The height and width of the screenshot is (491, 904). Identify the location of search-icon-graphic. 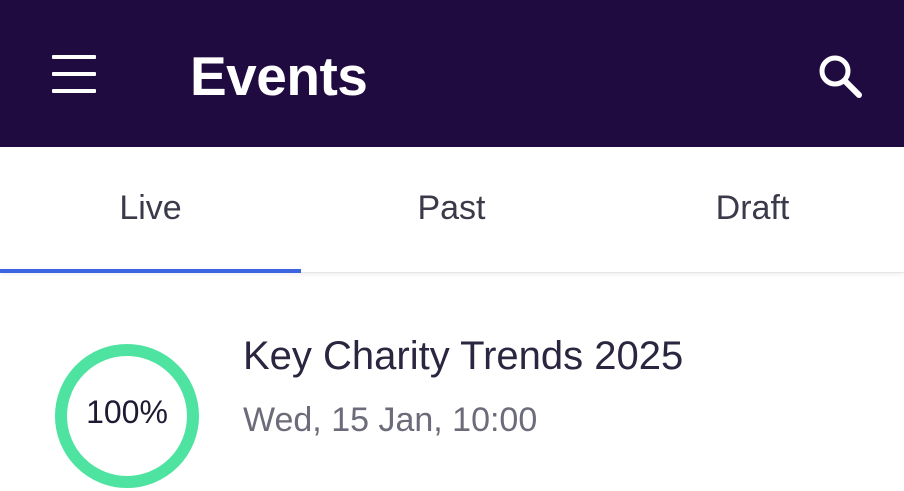
(840, 76).